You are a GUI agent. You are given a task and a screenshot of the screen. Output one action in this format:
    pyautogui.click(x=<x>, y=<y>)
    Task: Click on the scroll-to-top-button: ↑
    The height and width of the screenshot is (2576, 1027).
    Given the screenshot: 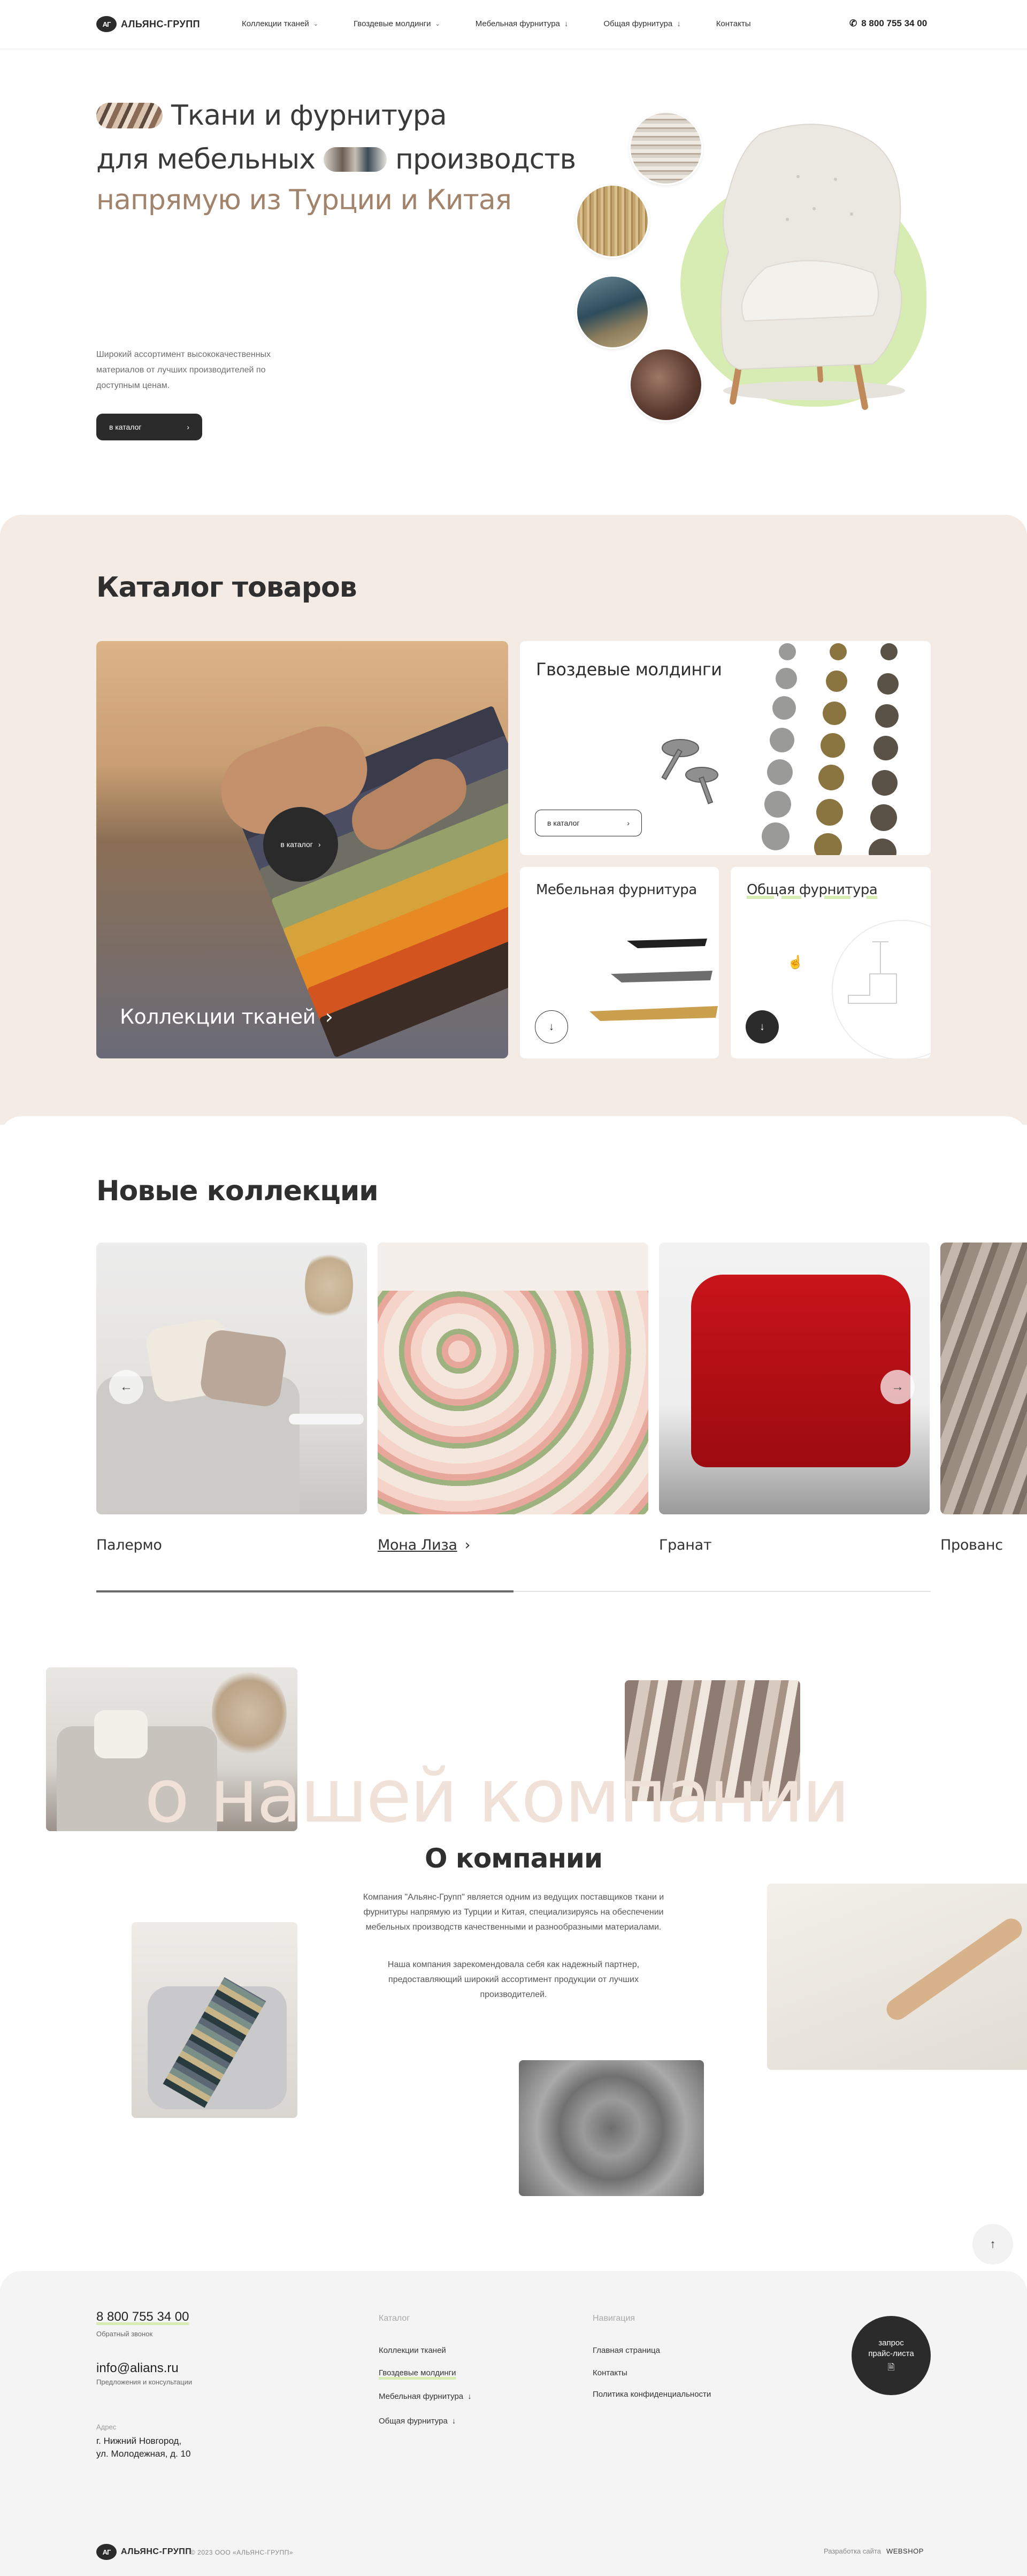 What is the action you would take?
    pyautogui.click(x=993, y=2244)
    